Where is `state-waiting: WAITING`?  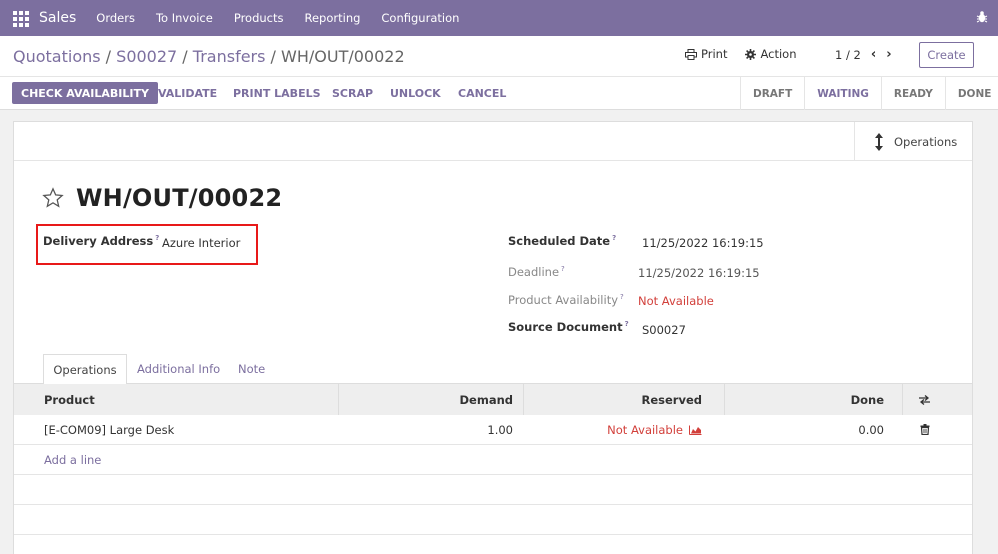
state-waiting: WAITING is located at coordinates (842, 93).